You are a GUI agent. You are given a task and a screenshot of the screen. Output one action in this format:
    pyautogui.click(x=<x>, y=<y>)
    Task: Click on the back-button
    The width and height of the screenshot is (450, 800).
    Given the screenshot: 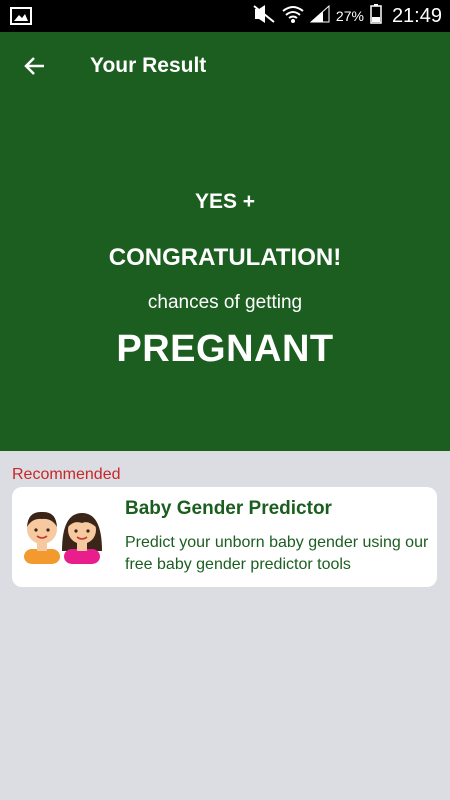 What is the action you would take?
    pyautogui.click(x=34, y=68)
    